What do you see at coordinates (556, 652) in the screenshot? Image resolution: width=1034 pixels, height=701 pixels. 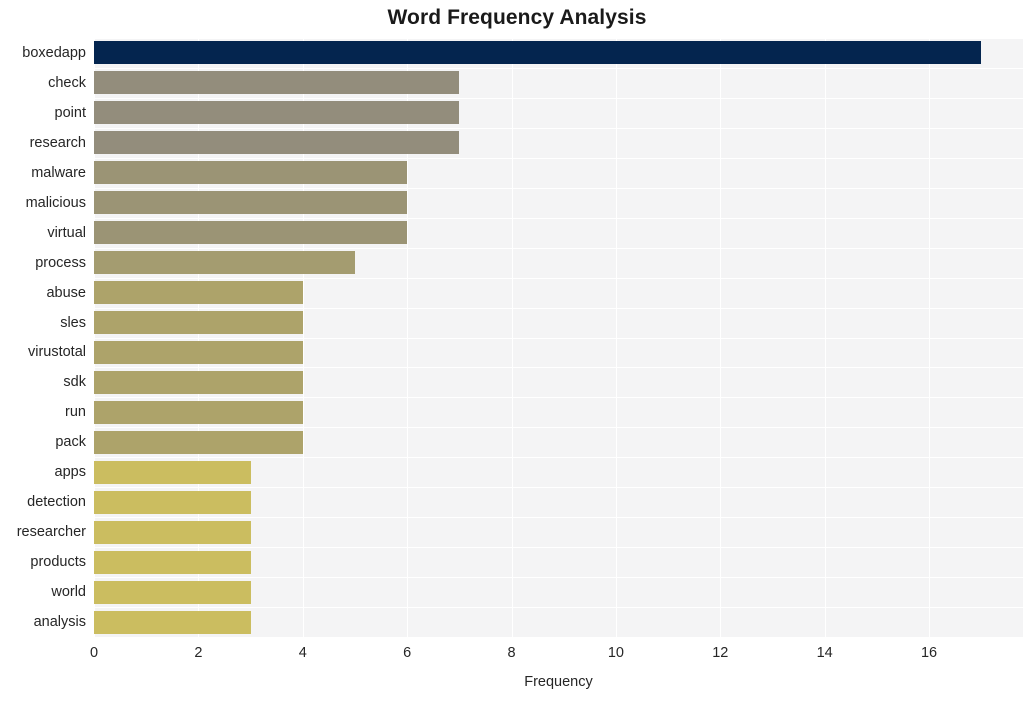 I see `x-axis: 0 2 4 6 8 10 12 14 16` at bounding box center [556, 652].